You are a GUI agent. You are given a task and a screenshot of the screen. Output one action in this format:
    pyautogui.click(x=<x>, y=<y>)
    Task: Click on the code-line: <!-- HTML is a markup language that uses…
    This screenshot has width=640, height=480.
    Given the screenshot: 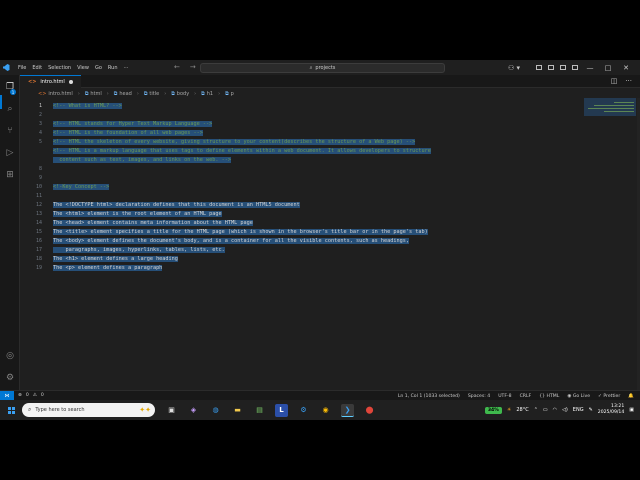 What is the action you would take?
    pyautogui.click(x=242, y=151)
    